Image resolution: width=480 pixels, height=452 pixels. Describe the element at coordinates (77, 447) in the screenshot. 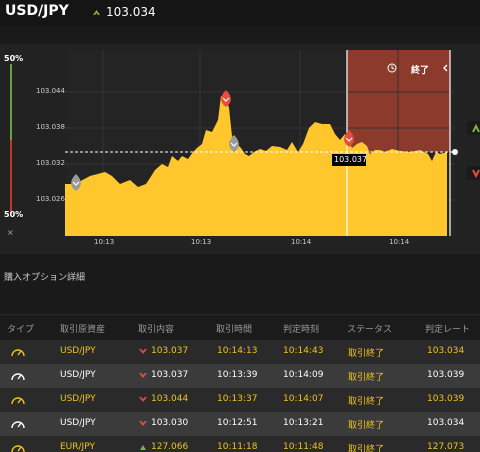

I see `asset-cell: EUR/JPY` at that location.